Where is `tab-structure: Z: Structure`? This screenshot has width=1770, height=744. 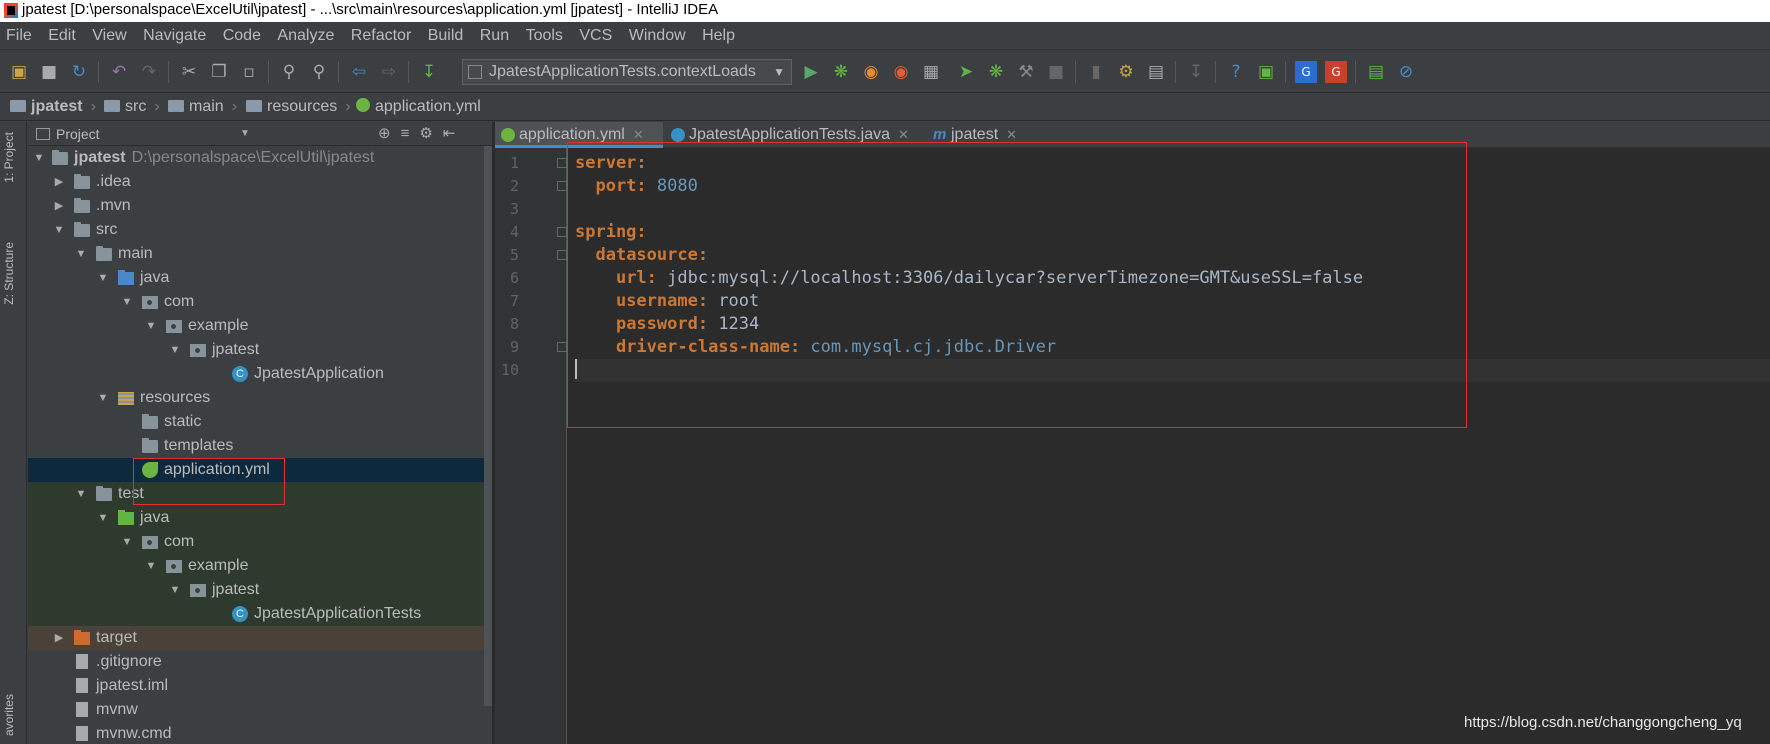 tab-structure: Z: Structure is located at coordinates (9, 273).